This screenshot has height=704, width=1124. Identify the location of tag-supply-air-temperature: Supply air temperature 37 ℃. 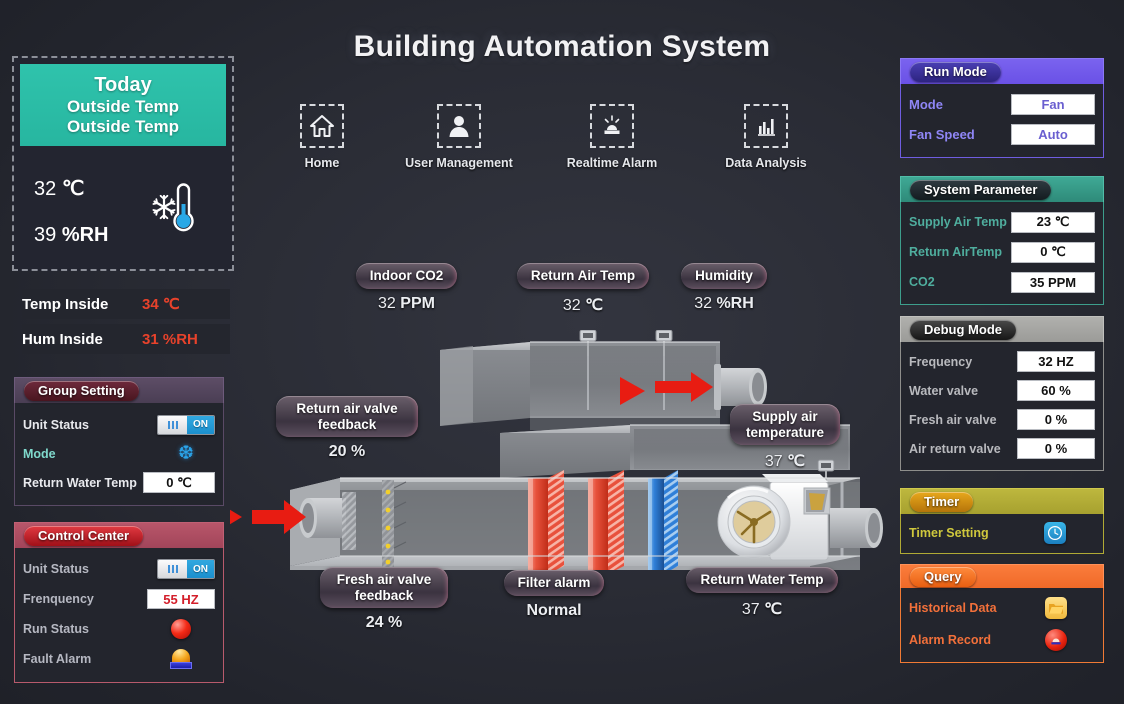
(785, 437).